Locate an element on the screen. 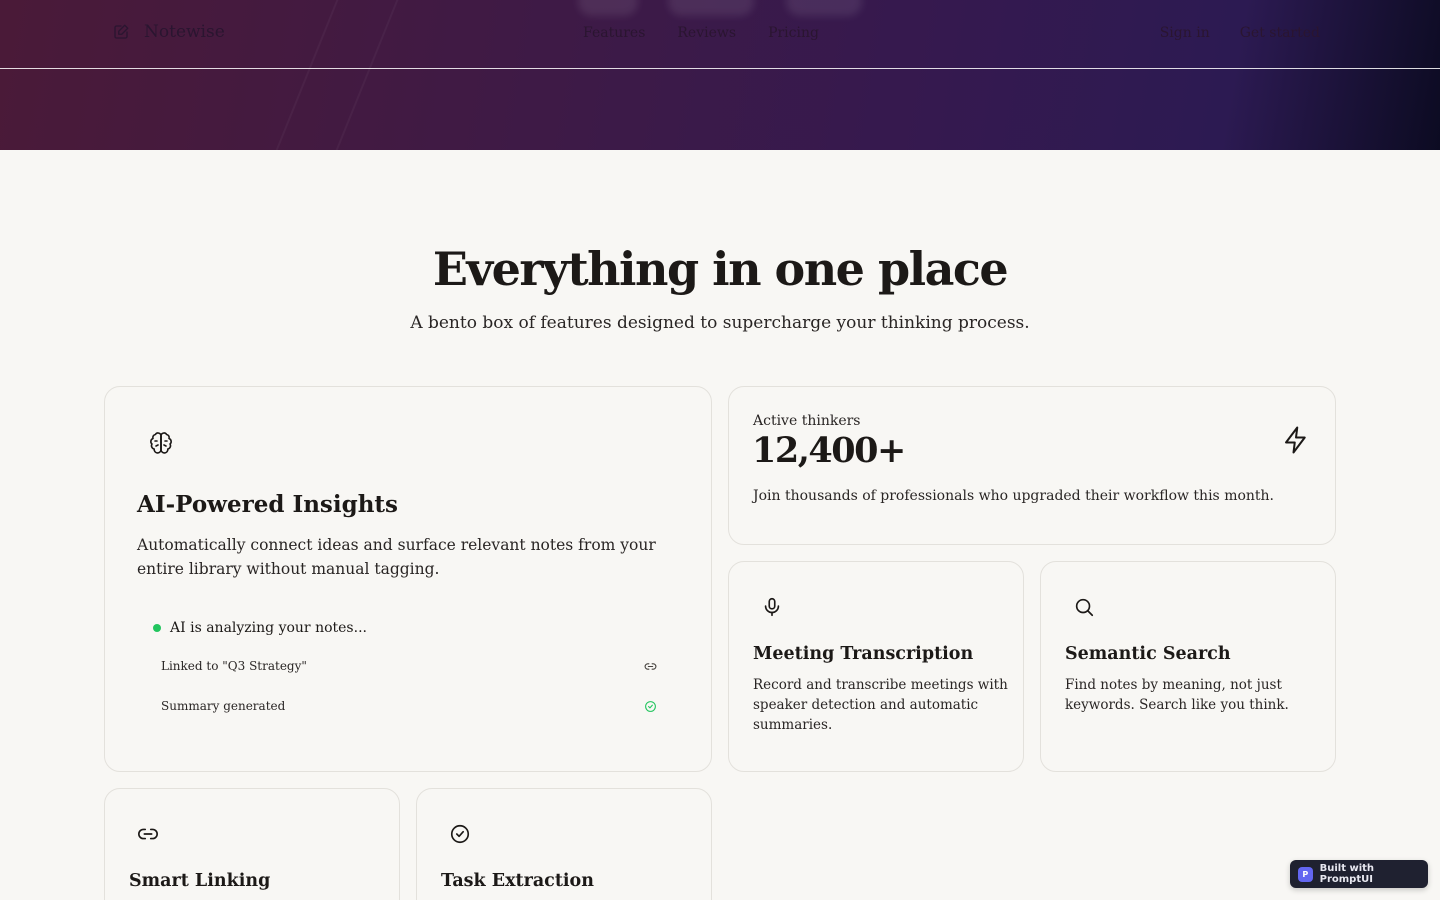  brain-icon is located at coordinates (161, 443).